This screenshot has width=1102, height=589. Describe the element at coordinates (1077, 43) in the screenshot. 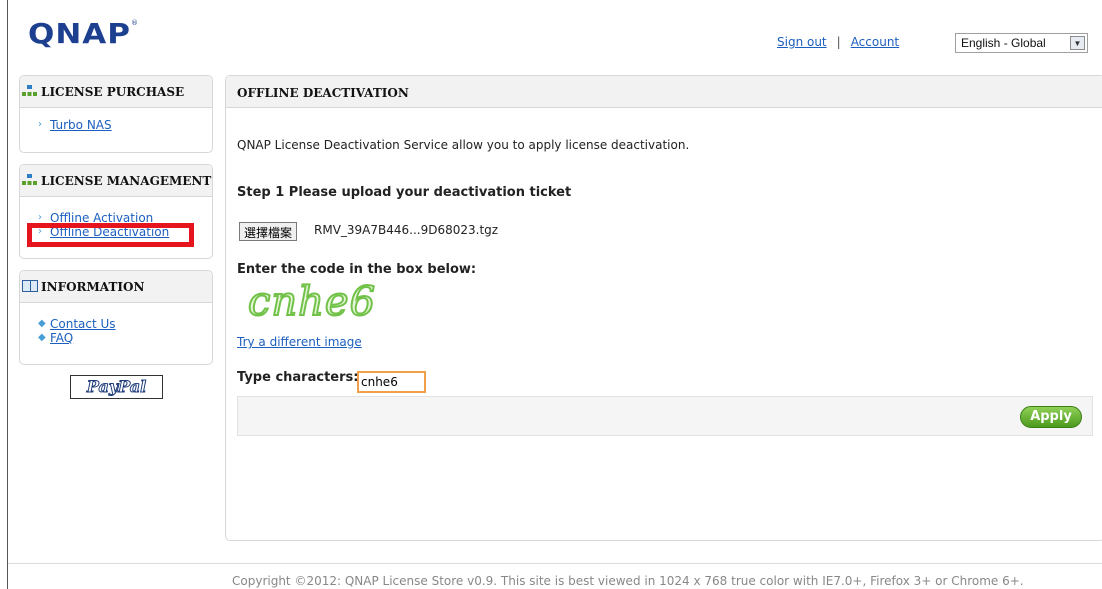

I see `chevron-down-icon: ▼` at that location.